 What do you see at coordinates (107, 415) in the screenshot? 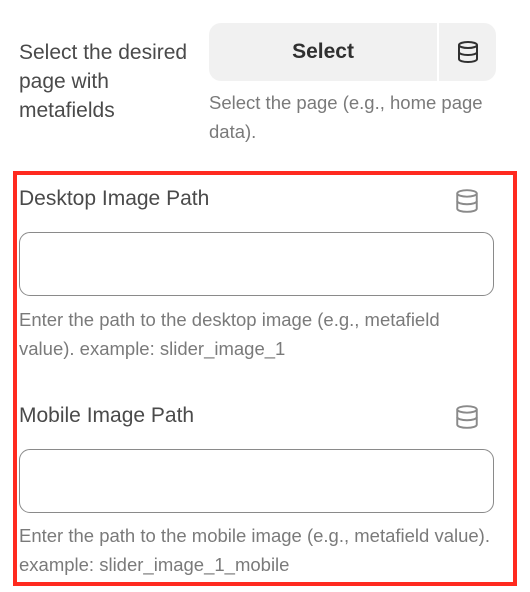
I see `mobile-image-path-label: Mobile Image Path` at bounding box center [107, 415].